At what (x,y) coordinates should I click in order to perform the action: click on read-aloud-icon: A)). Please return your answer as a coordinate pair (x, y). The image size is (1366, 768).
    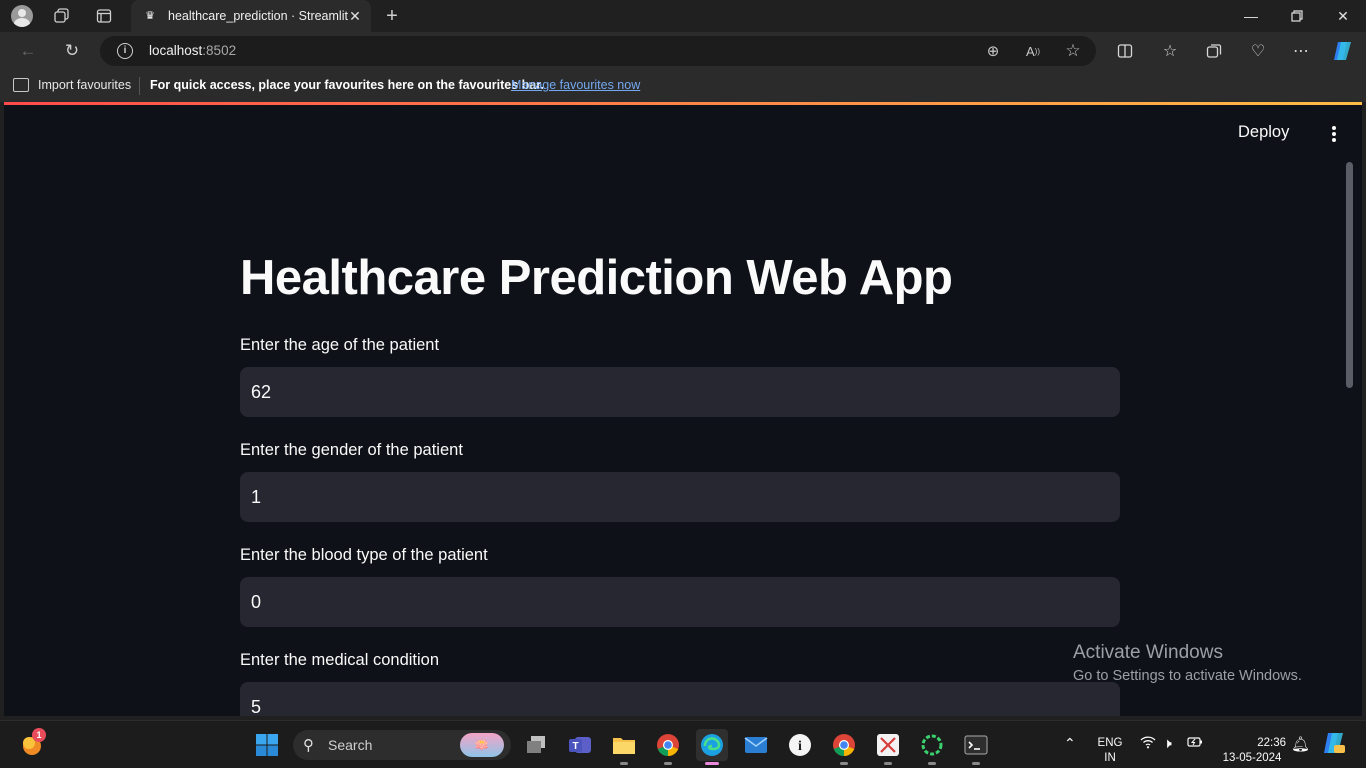
    Looking at the image, I should click on (1033, 51).